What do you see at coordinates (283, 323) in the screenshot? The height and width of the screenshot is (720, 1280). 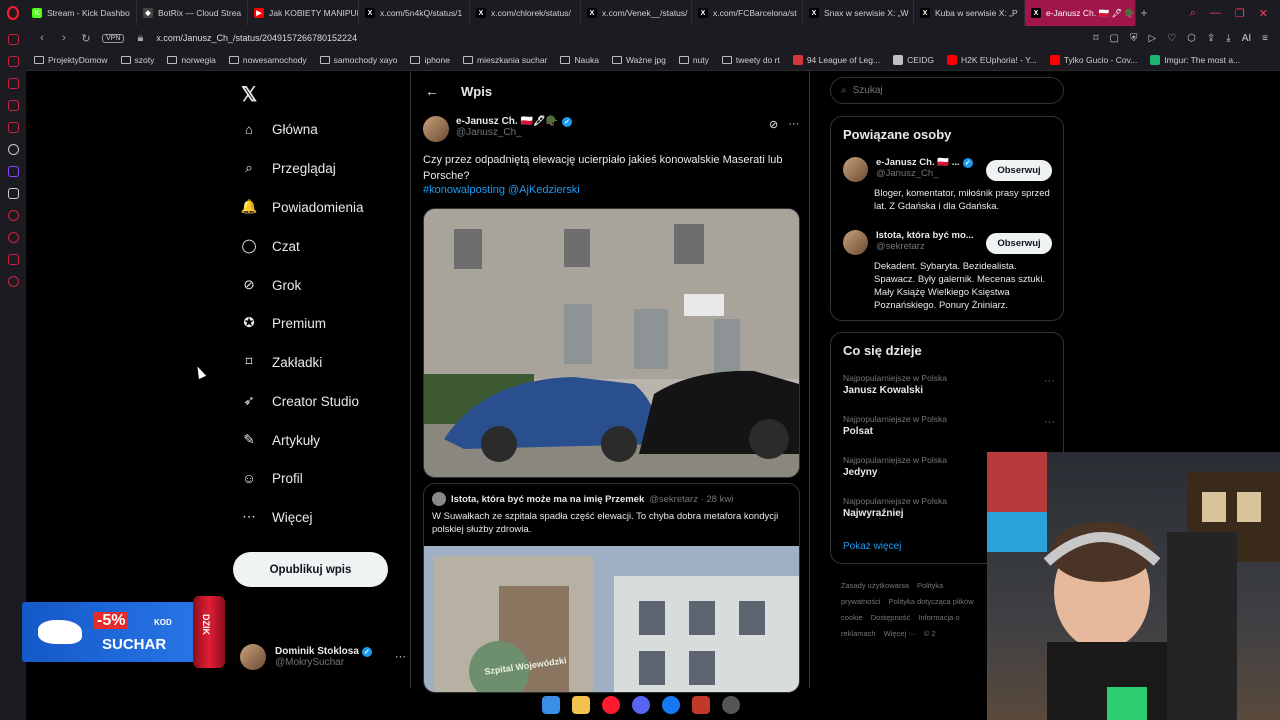 I see `nav-item-premium: ✪ Premium` at bounding box center [283, 323].